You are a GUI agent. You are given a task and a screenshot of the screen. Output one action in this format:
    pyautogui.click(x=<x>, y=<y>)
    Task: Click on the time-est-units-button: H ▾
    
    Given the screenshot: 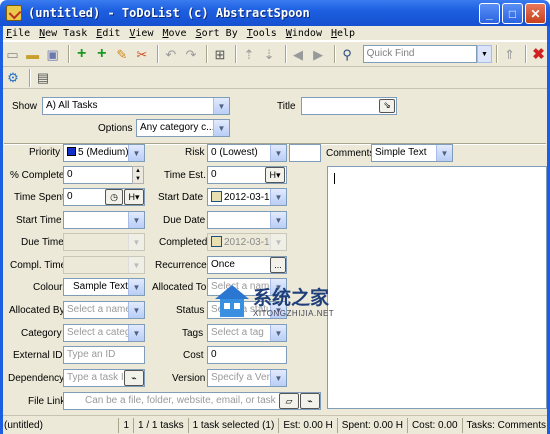 What is the action you would take?
    pyautogui.click(x=275, y=175)
    